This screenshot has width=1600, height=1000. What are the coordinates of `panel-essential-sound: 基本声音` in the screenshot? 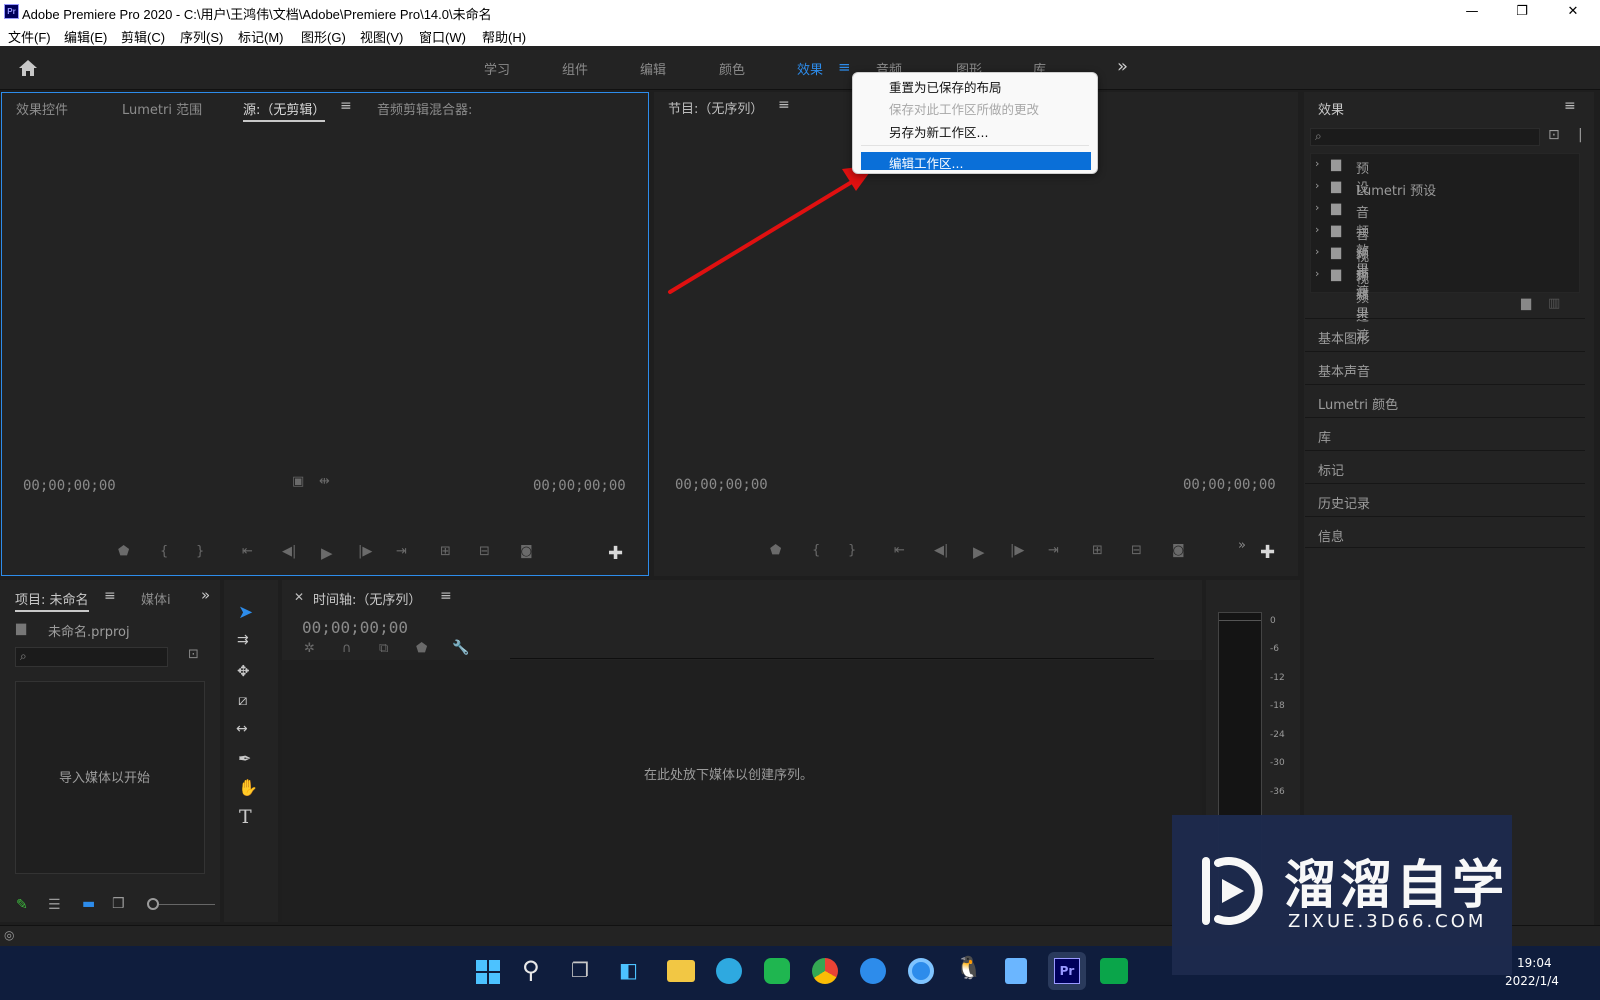 It's located at (1445, 367).